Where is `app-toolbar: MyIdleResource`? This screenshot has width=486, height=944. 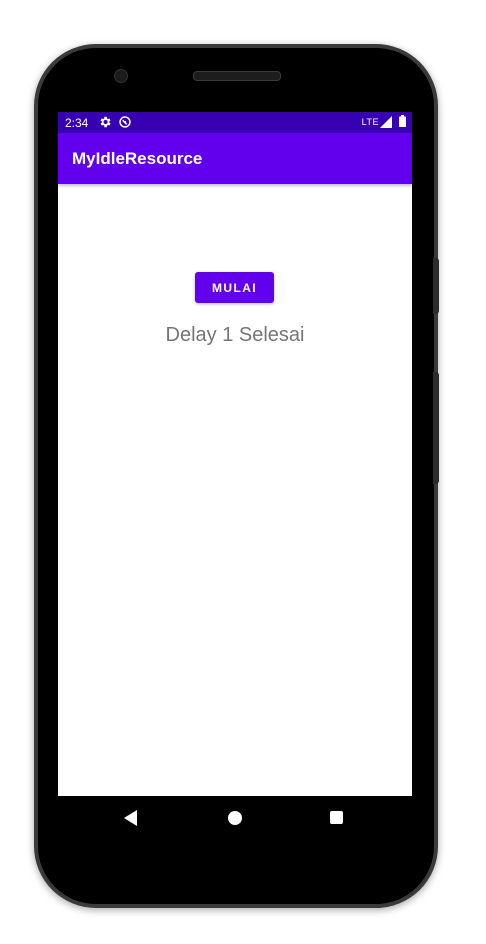
app-toolbar: MyIdleResource is located at coordinates (235, 158).